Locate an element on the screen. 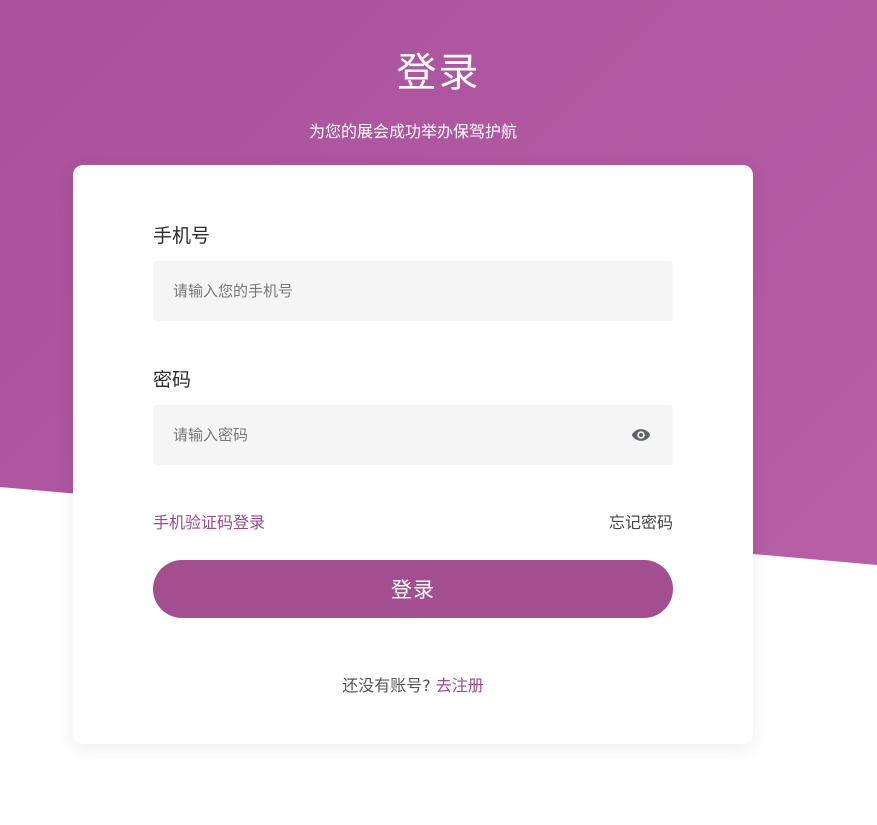 The width and height of the screenshot is (877, 825). phone-field-container is located at coordinates (413, 291).